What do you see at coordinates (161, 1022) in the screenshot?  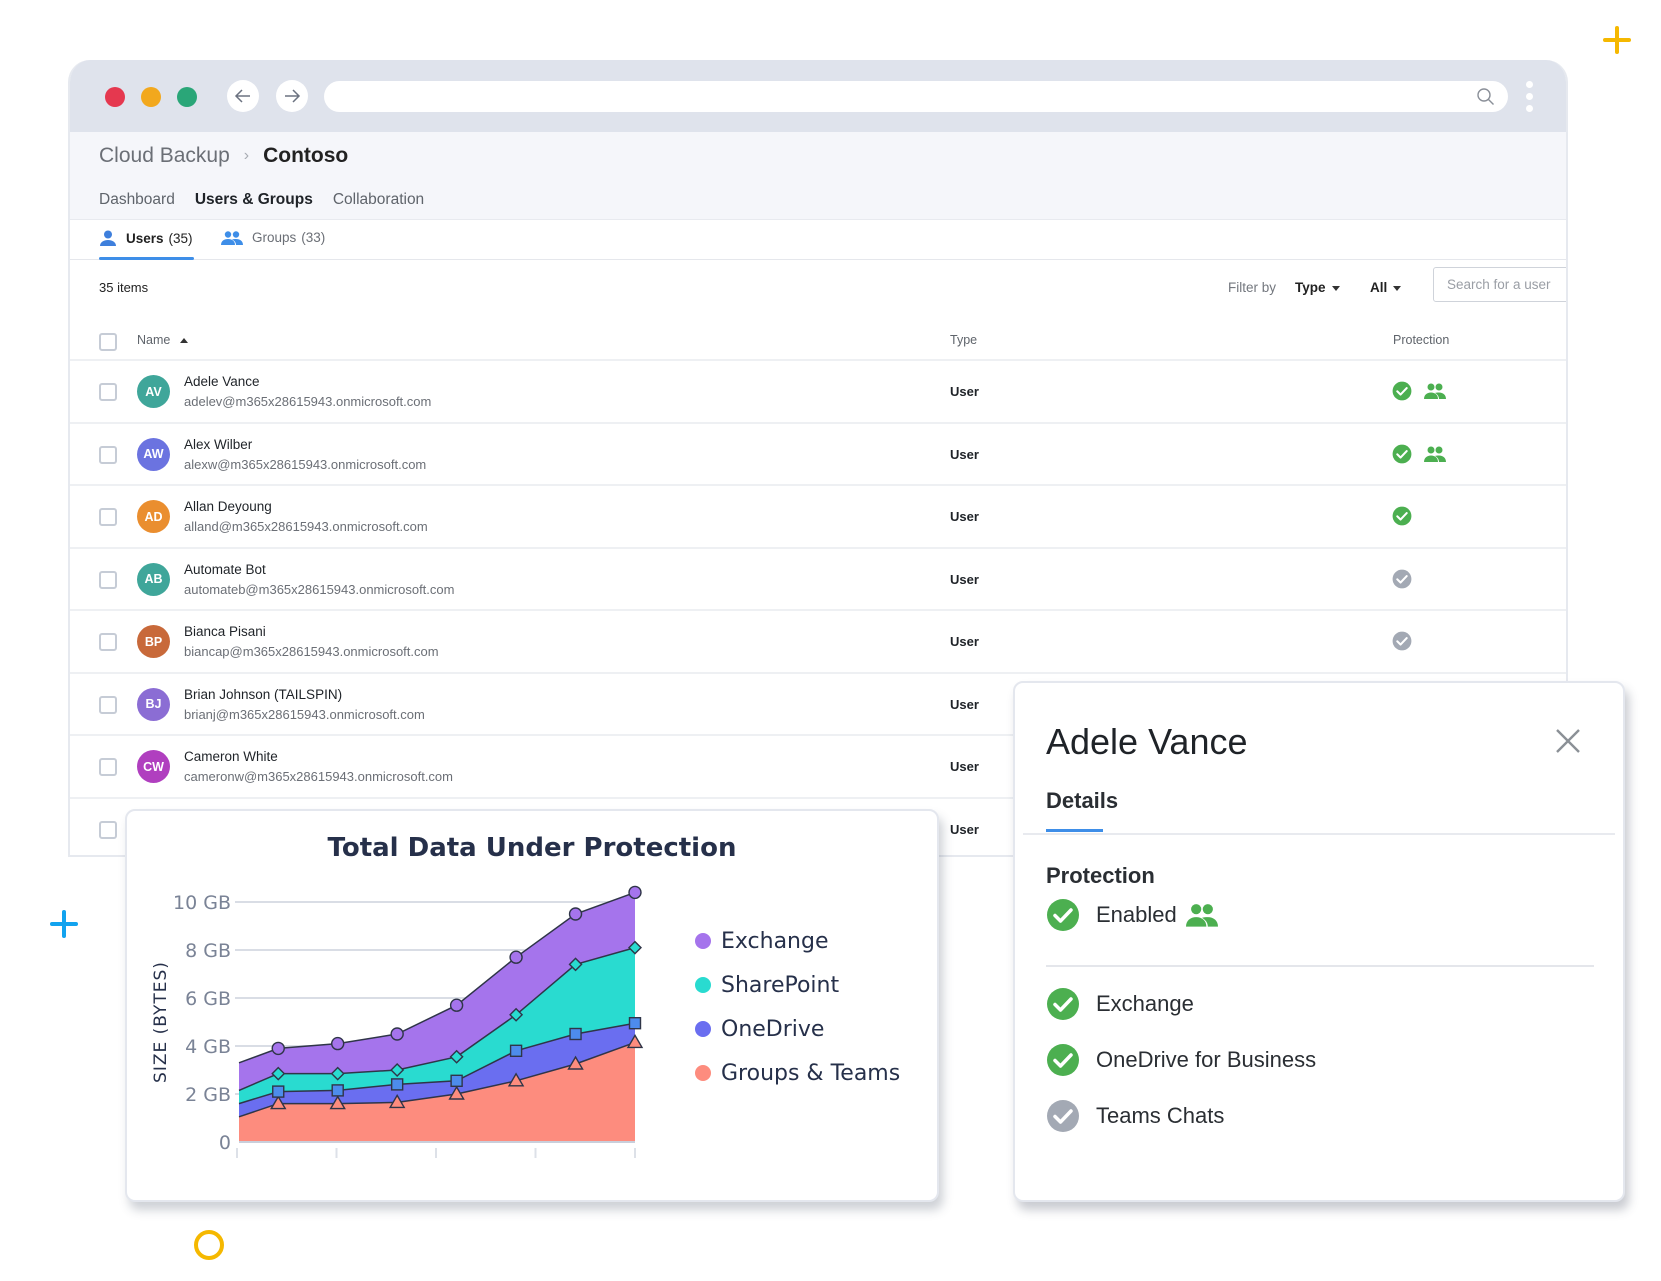 I see `y-axis-label: SIZE (BYTES)` at bounding box center [161, 1022].